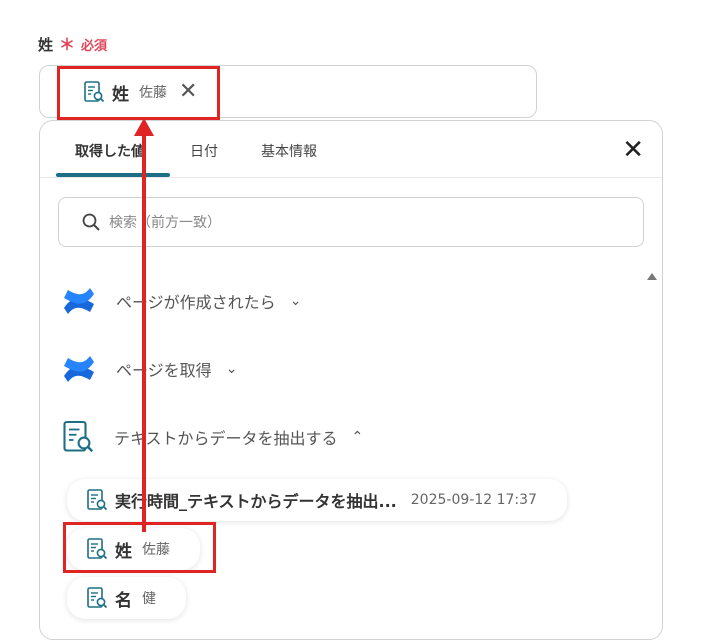 The image size is (712, 640). Describe the element at coordinates (652, 276) in the screenshot. I see `scroll-up-arrow` at that location.